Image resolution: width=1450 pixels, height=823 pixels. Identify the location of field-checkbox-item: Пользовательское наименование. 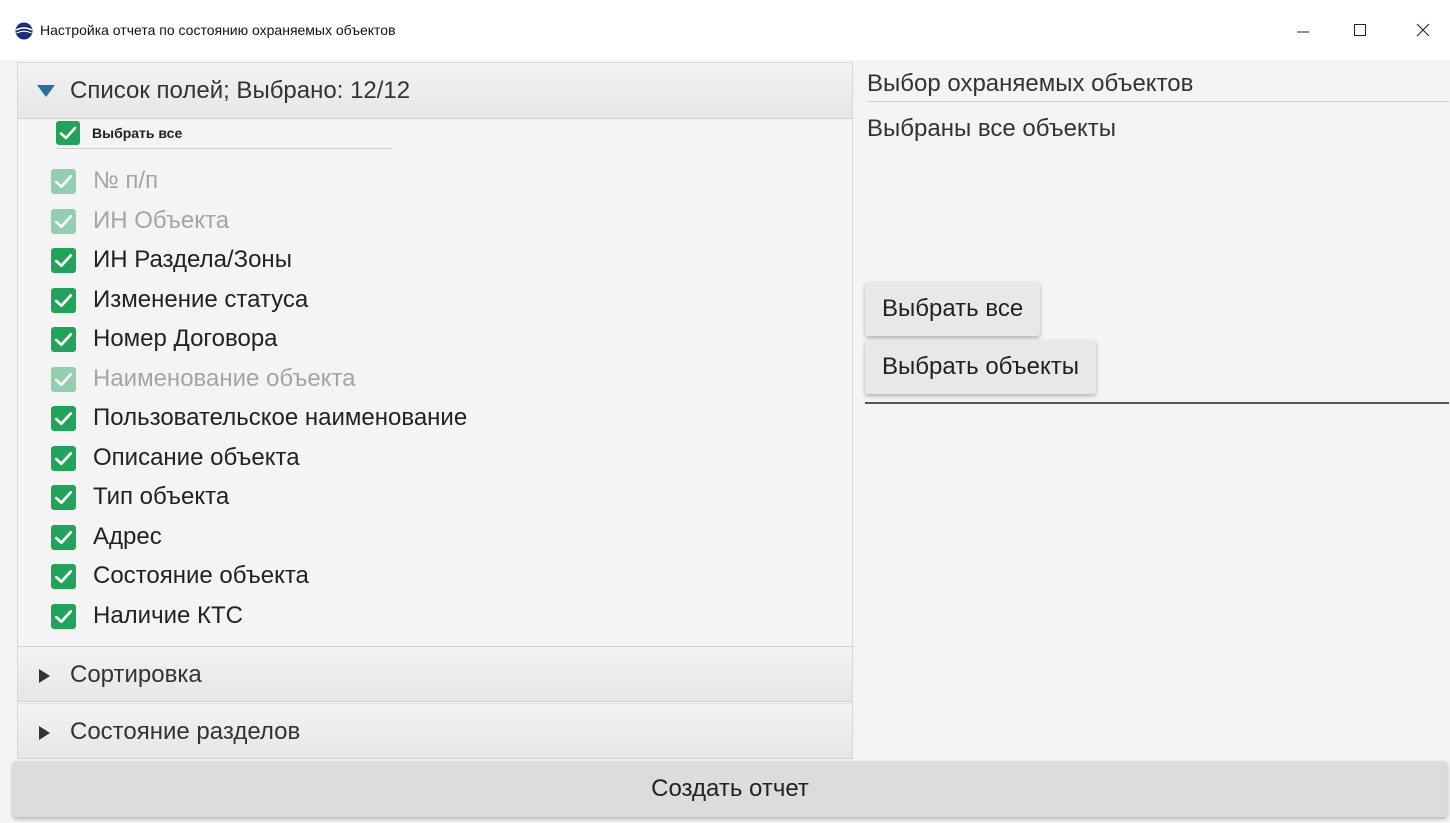
(441, 422).